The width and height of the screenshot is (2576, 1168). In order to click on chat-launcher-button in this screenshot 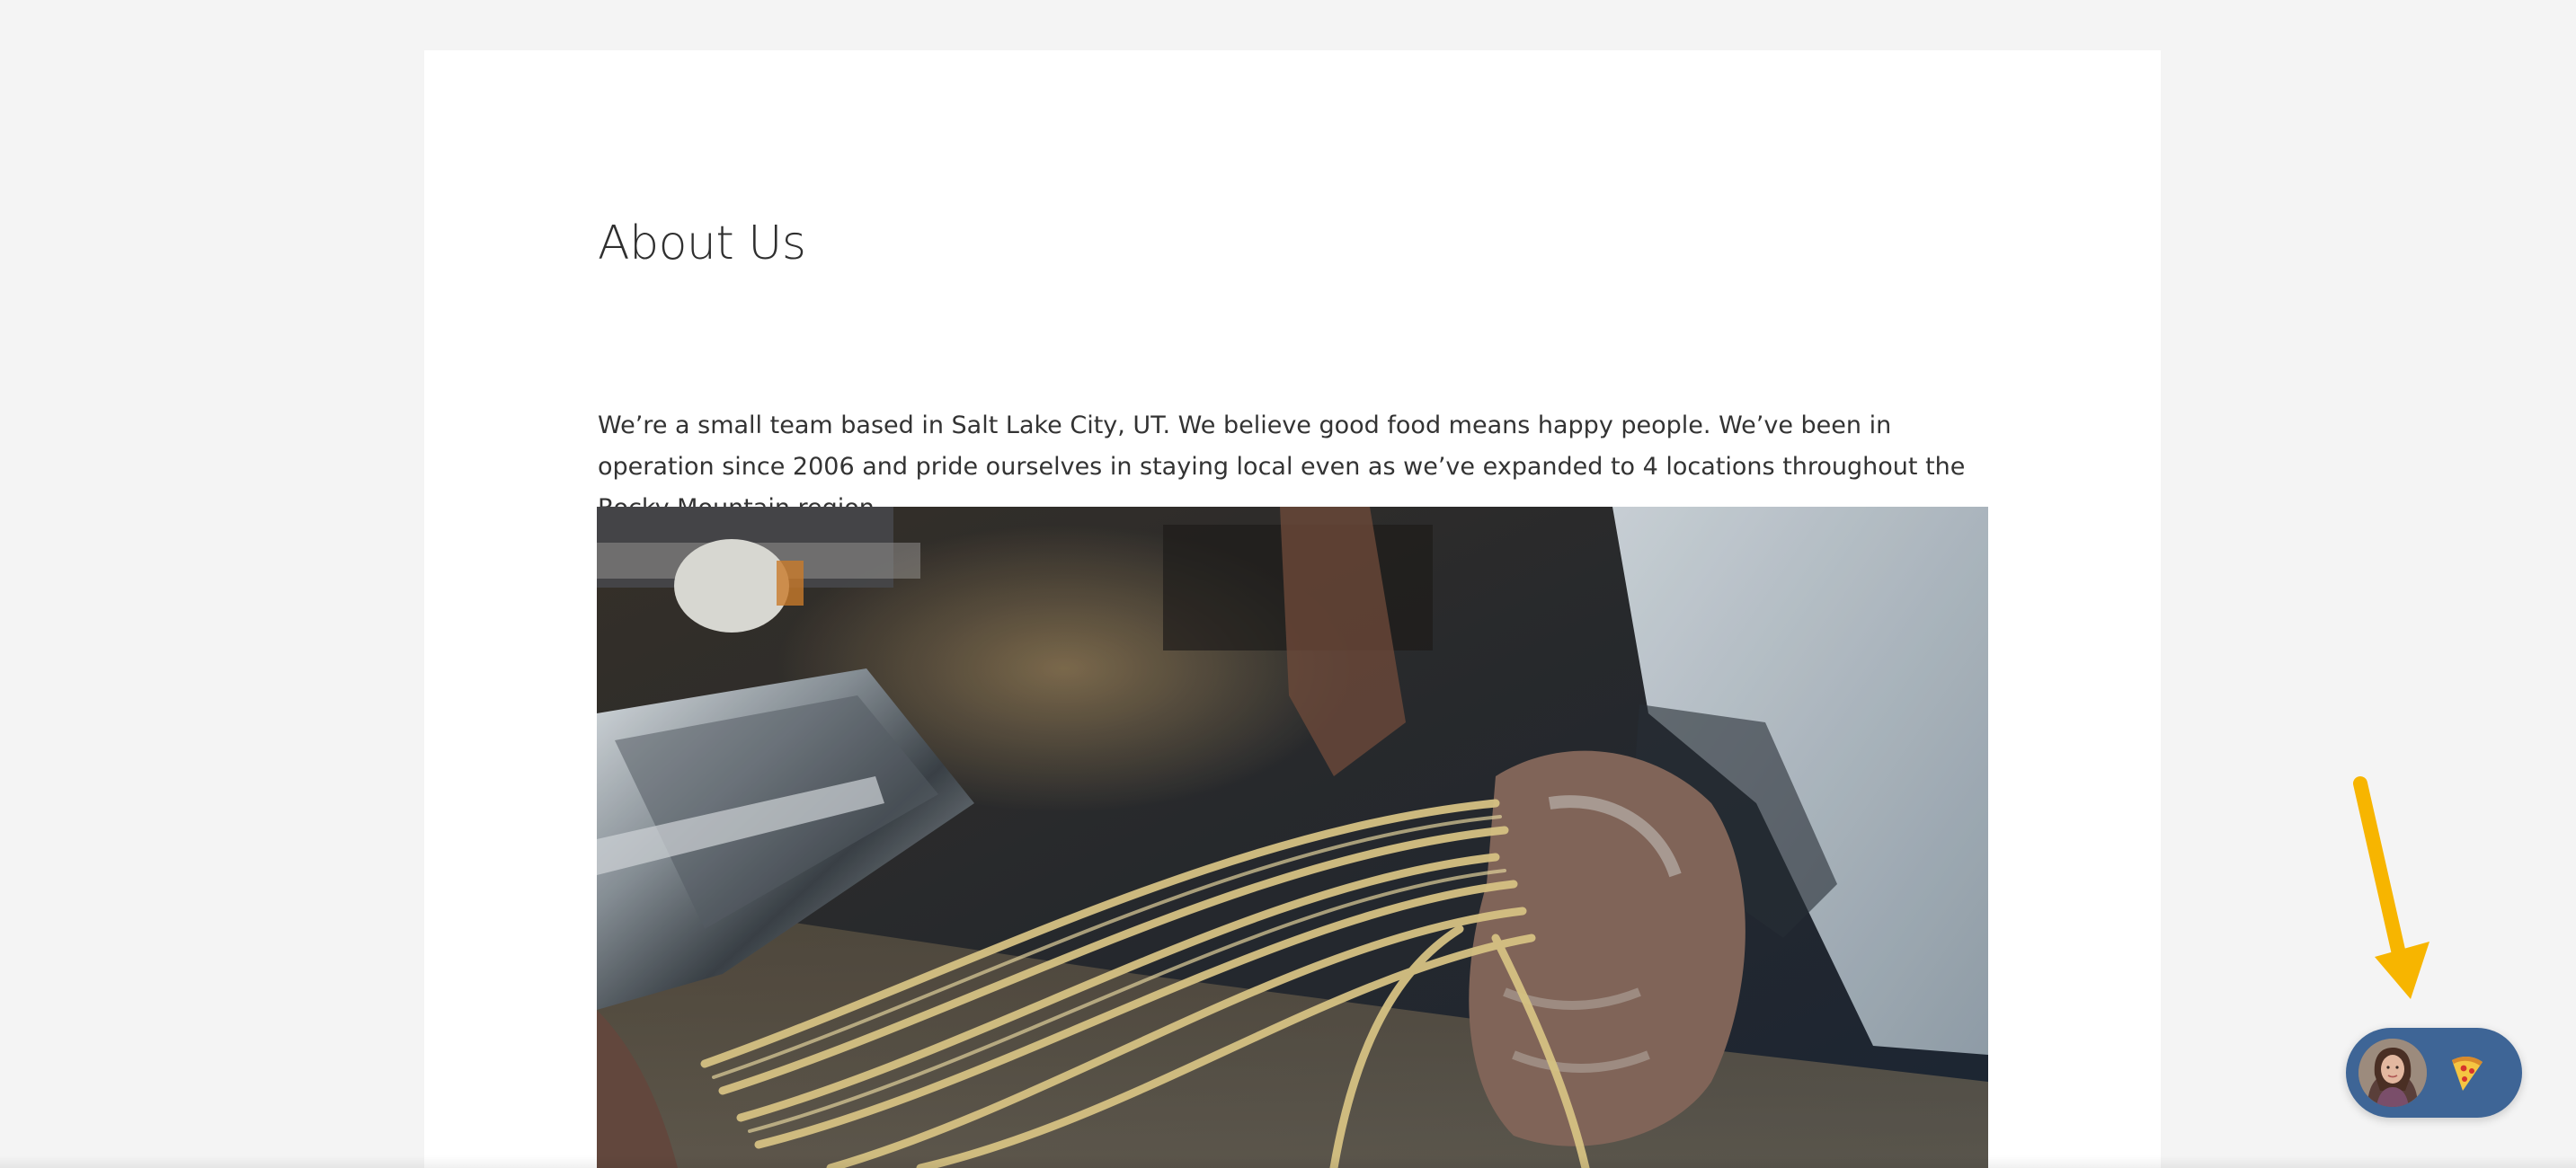, I will do `click(2434, 1073)`.